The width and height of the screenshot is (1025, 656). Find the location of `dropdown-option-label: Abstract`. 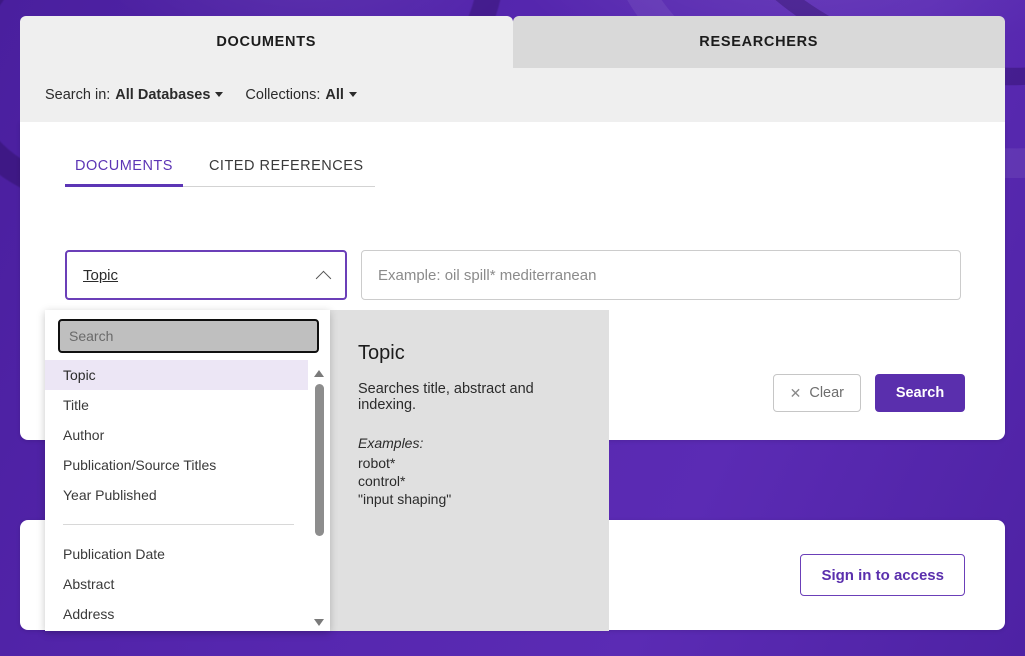

dropdown-option-label: Abstract is located at coordinates (89, 584).